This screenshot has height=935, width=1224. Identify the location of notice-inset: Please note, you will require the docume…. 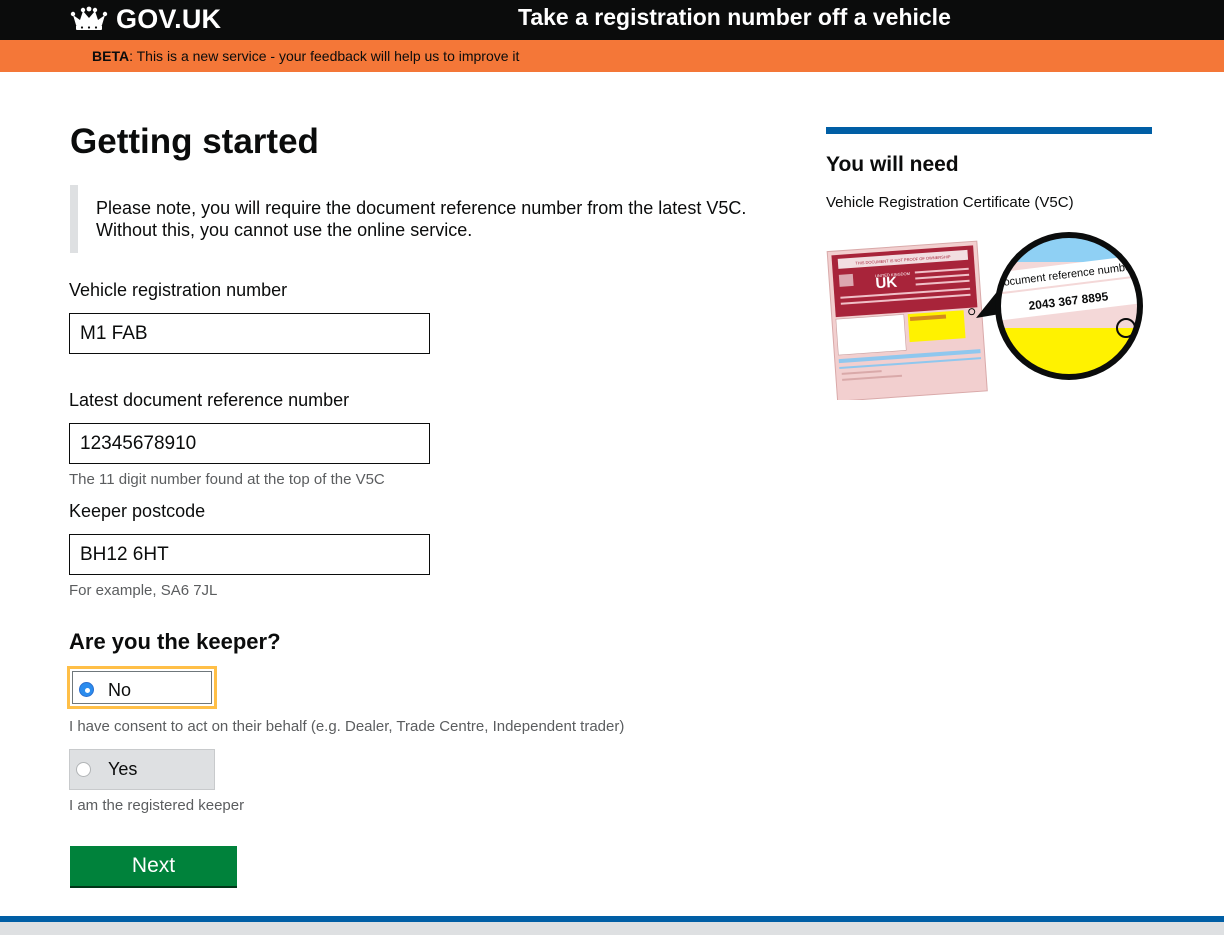
(415, 219).